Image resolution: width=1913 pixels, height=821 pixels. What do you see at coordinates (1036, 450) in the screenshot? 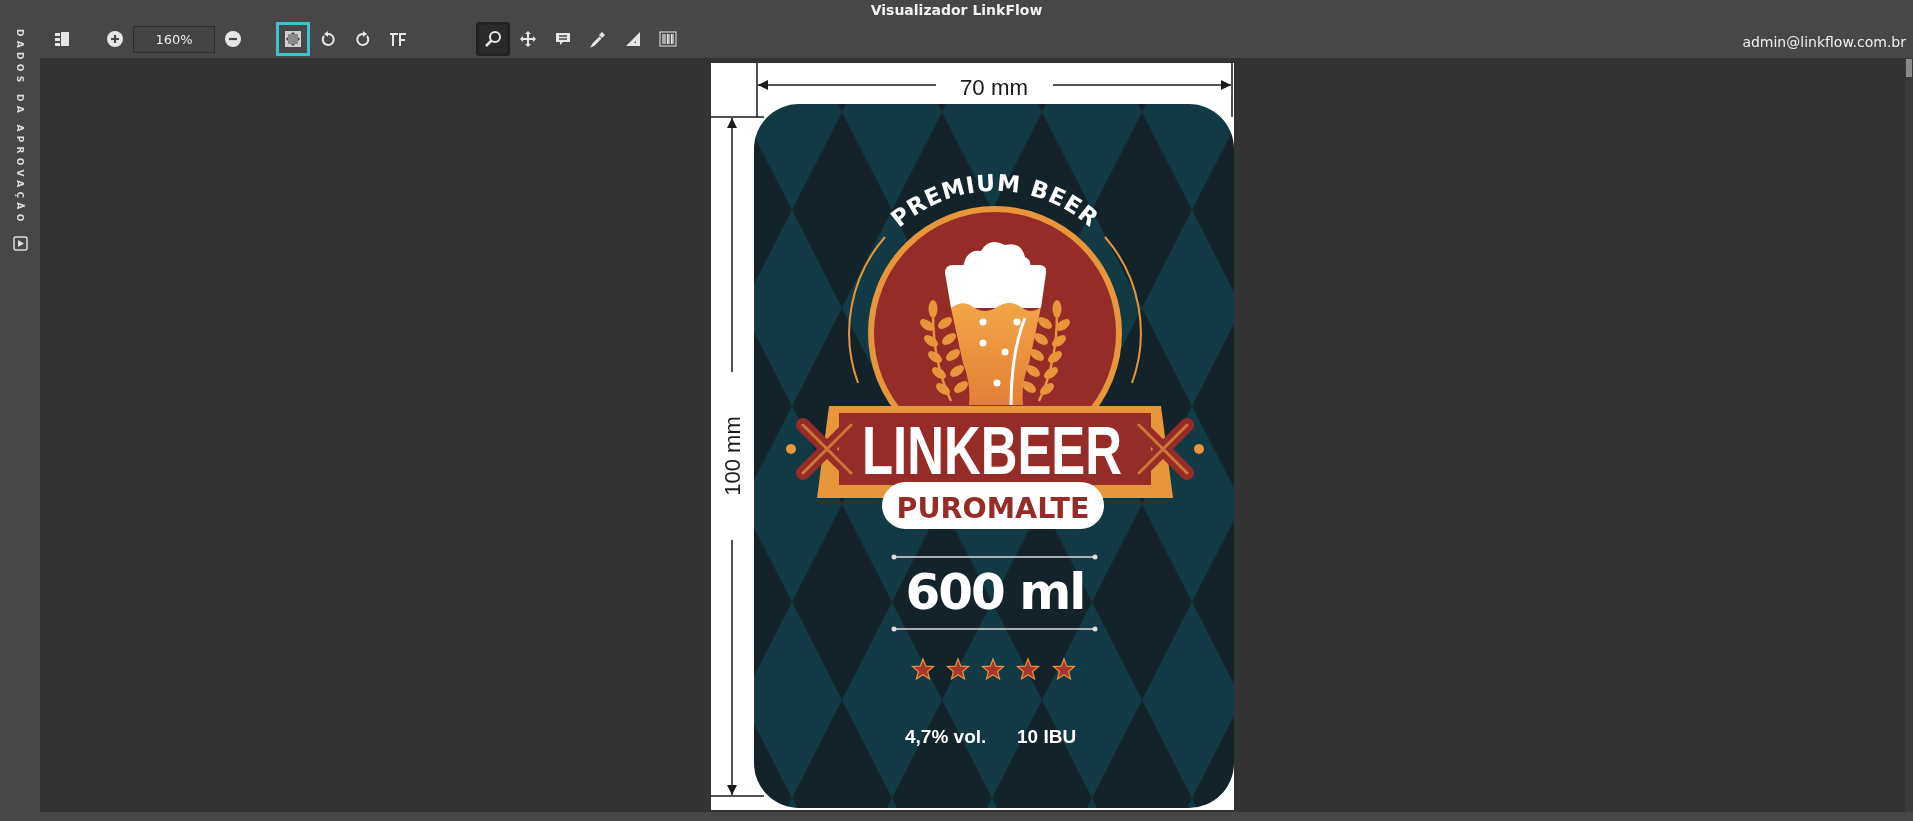
I see `brand-name: LINKBEER` at bounding box center [1036, 450].